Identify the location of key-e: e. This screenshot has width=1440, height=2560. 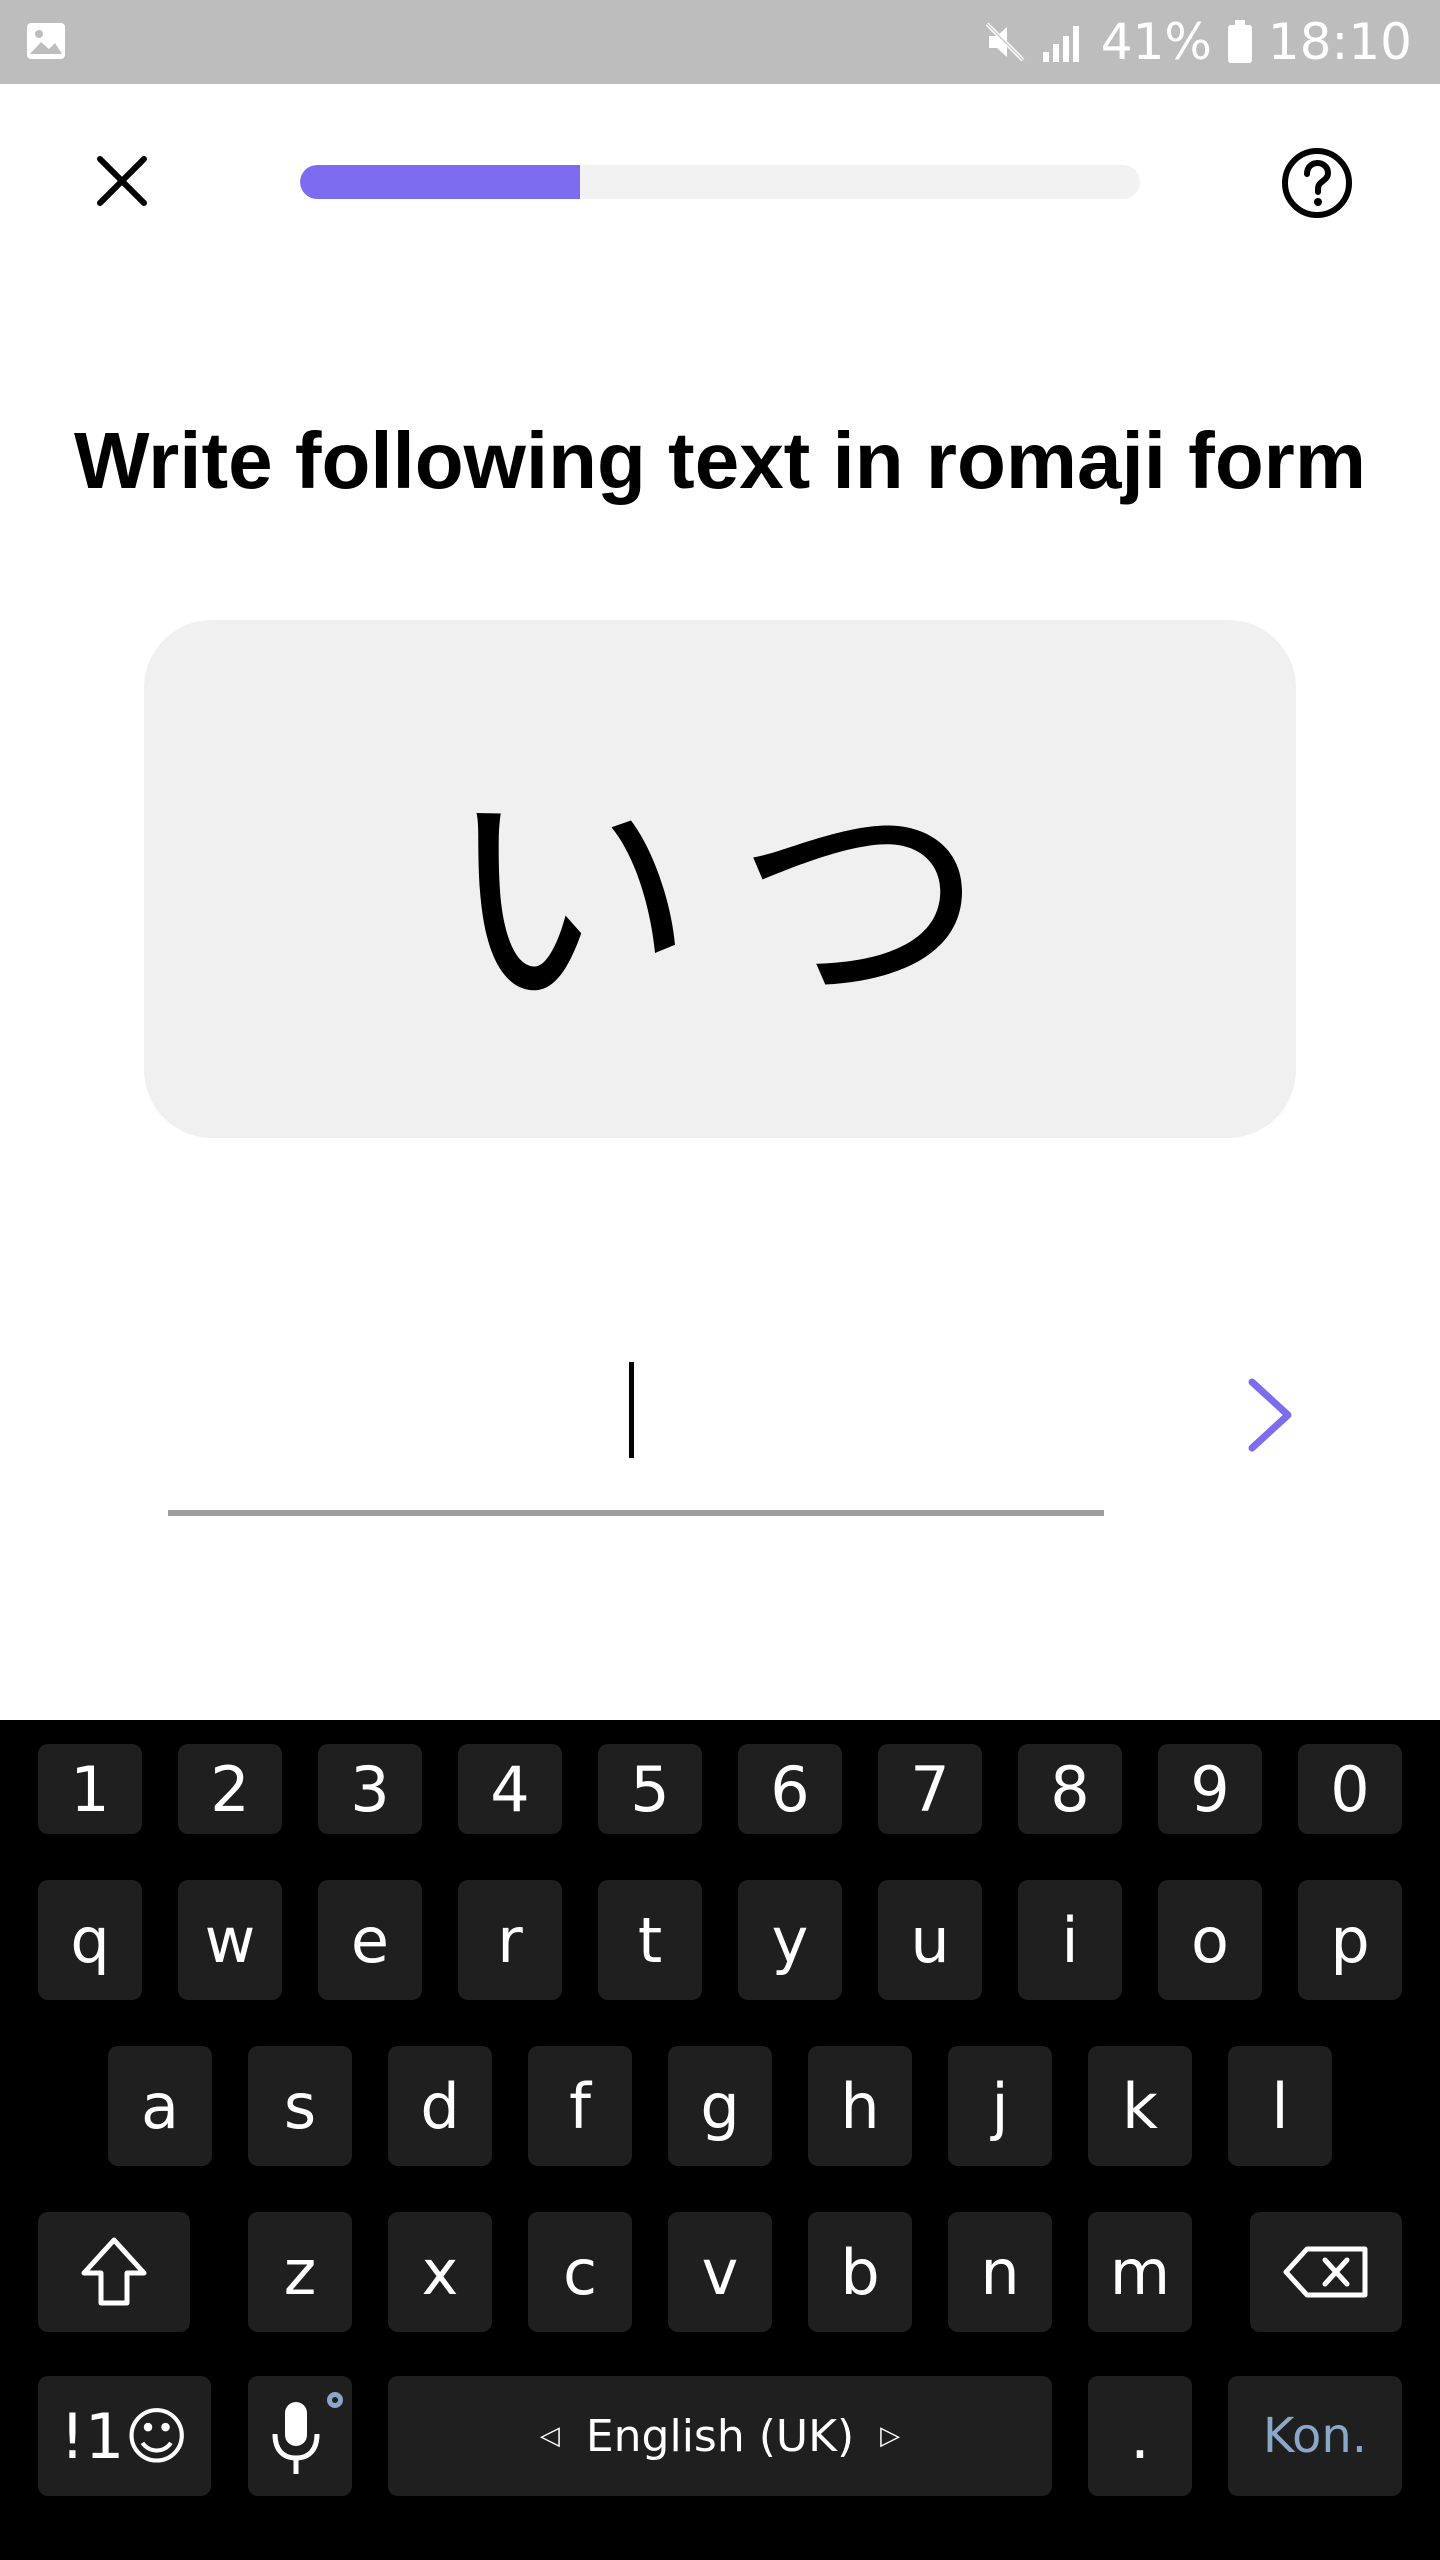
(370, 1940).